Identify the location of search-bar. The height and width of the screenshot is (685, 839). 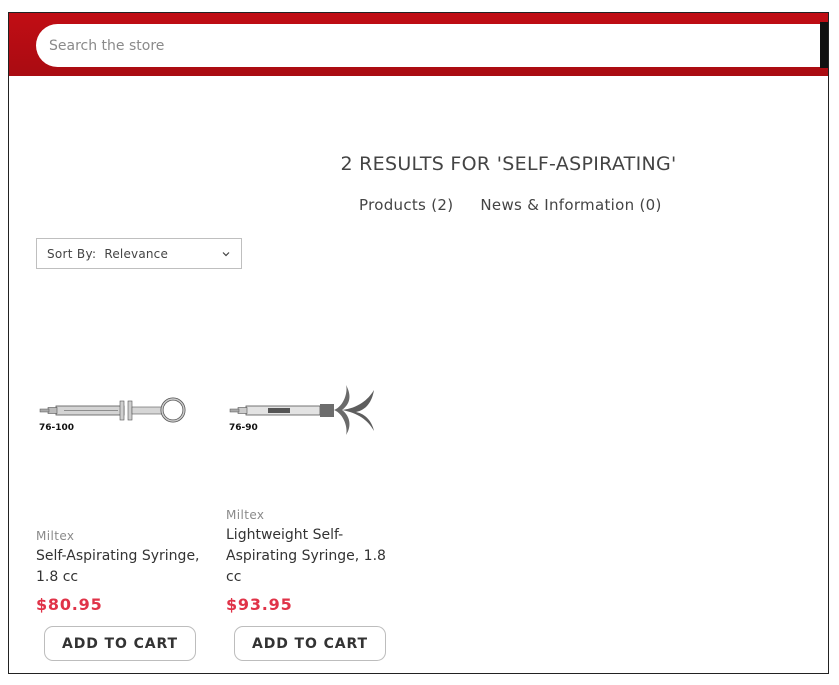
(429, 45).